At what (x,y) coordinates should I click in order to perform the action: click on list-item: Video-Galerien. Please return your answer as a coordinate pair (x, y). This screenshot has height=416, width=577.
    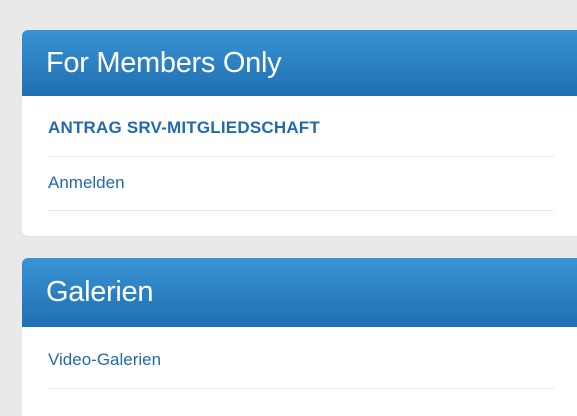
    Looking at the image, I should click on (301, 358).